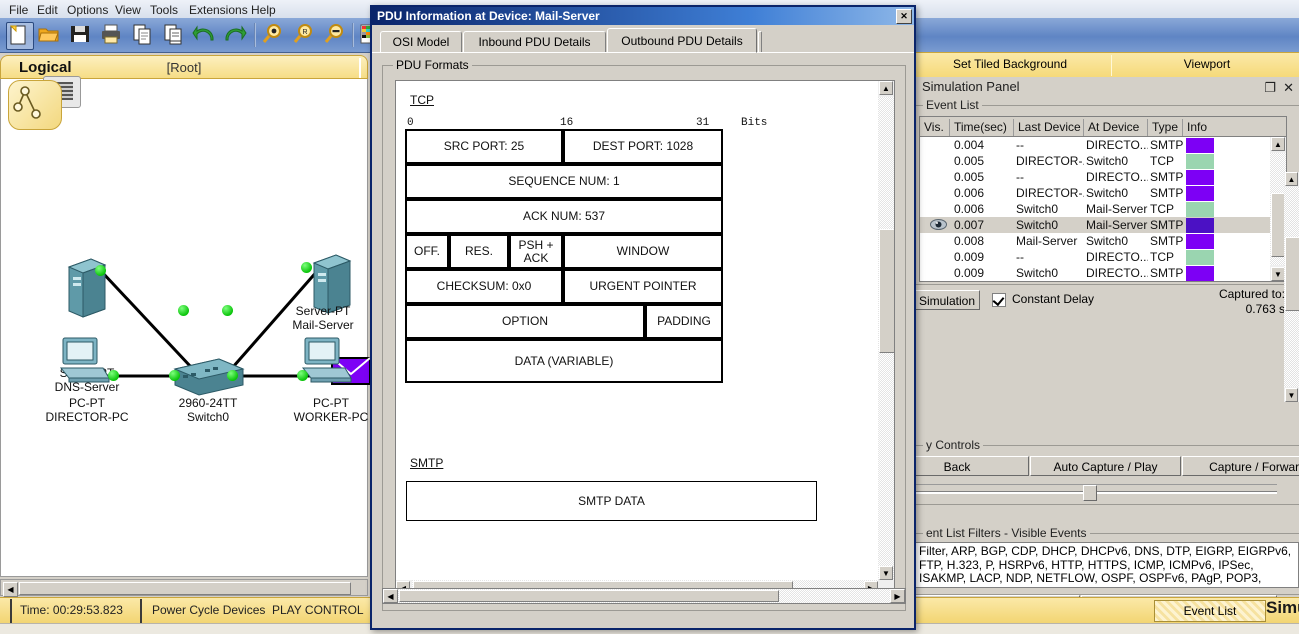 The width and height of the screenshot is (1299, 634). Describe the element at coordinates (205, 35) in the screenshot. I see `undo-icon` at that location.